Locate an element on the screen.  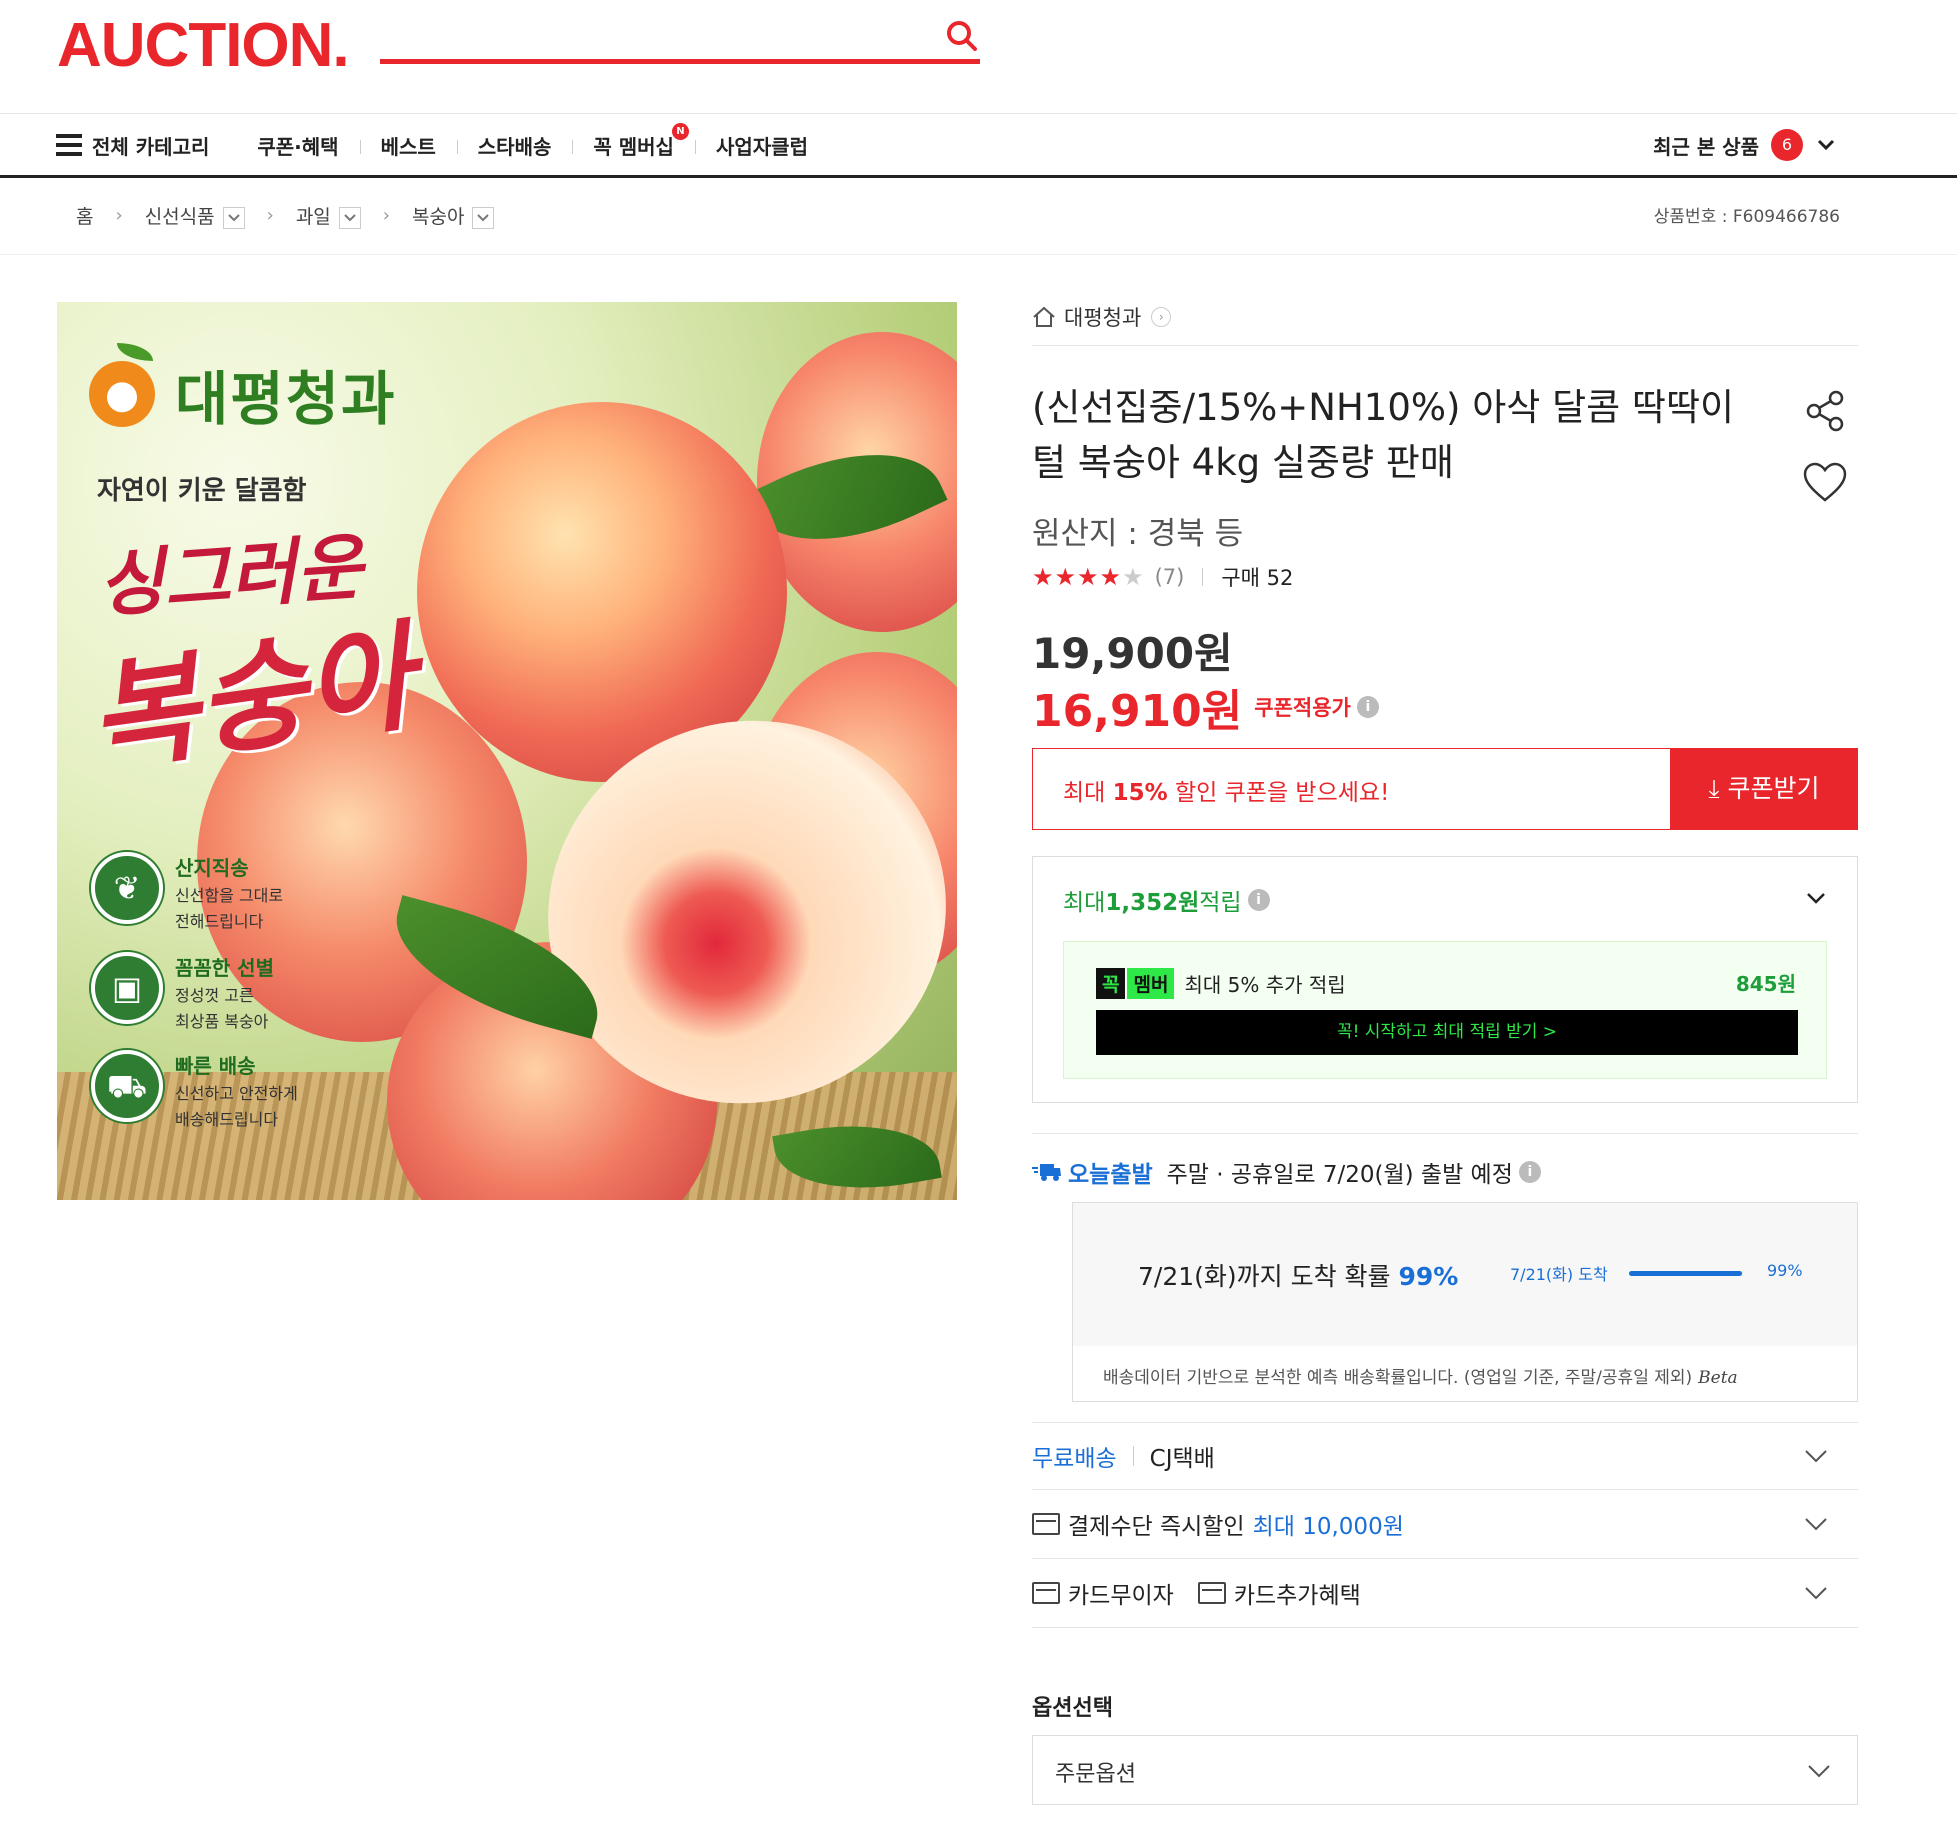
nav-coupon: 쿠폰·혜택 is located at coordinates (297, 145).